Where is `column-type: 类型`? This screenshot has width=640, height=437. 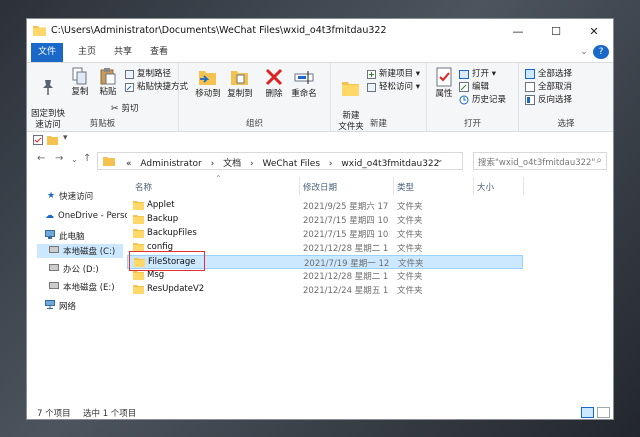 column-type: 类型 is located at coordinates (405, 187).